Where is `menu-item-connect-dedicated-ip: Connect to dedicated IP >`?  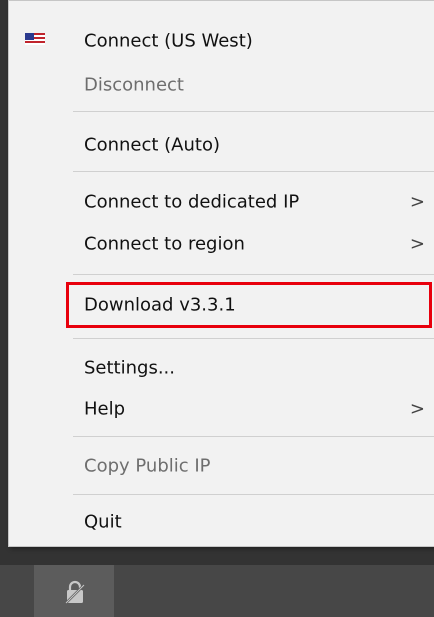 menu-item-connect-dedicated-ip: Connect to dedicated IP > is located at coordinates (221, 202).